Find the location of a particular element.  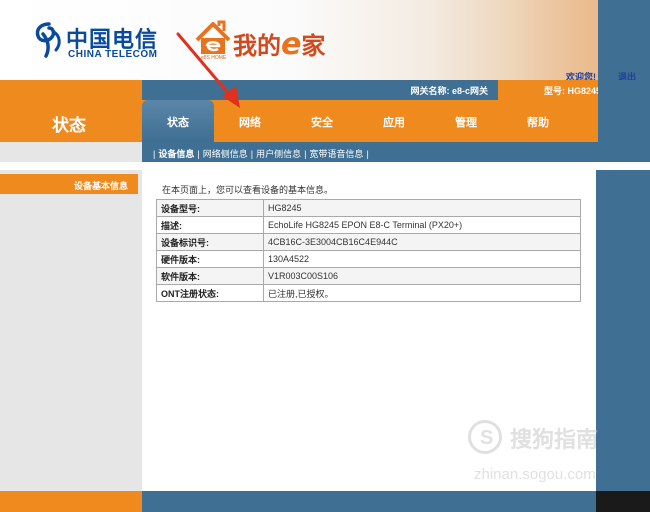

ehome-subtitle: e8S HOME is located at coordinates (214, 58).